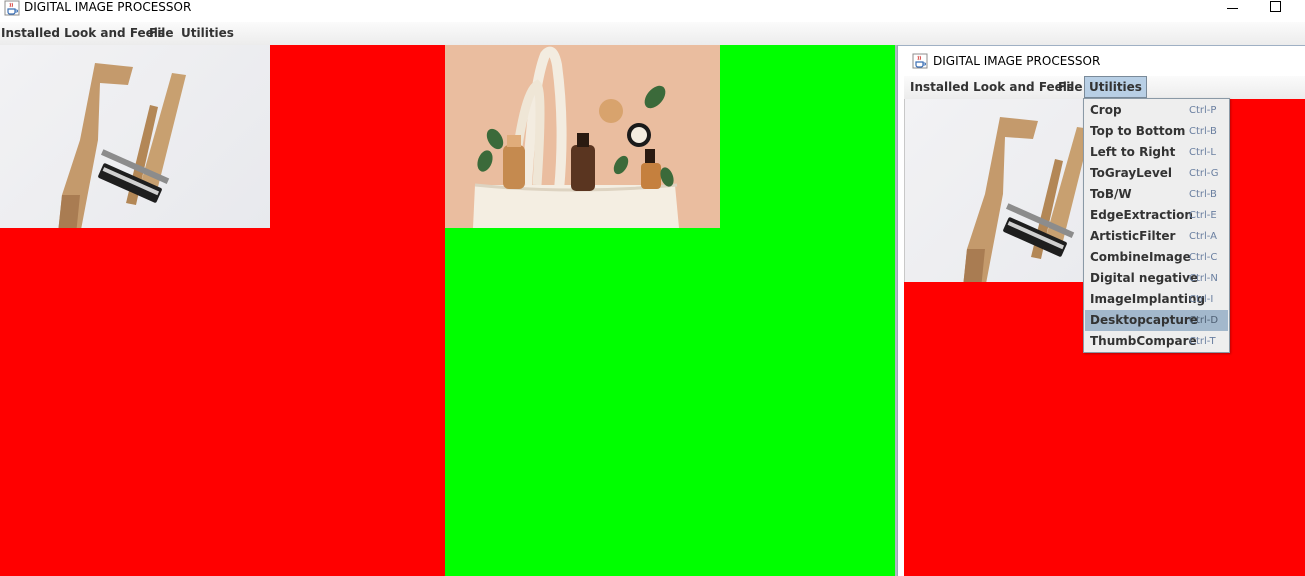 Image resolution: width=1305 pixels, height=576 pixels. I want to click on menu-item-shortcut: Ctrl-G, so click(1204, 173).